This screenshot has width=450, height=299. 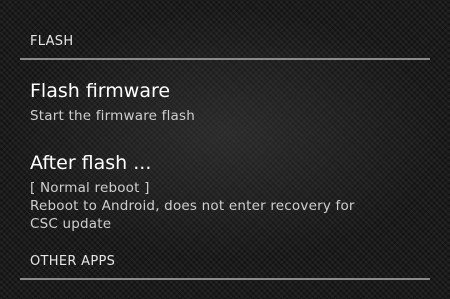 What do you see at coordinates (113, 116) in the screenshot?
I see `flash-firmware-summary: Start the firmware flash` at bounding box center [113, 116].